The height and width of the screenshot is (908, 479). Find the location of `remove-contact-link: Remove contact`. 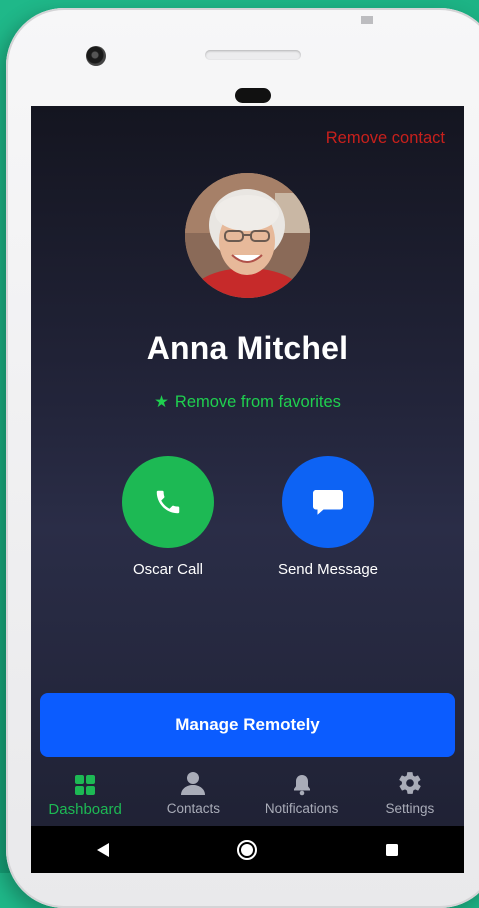

remove-contact-link: Remove contact is located at coordinates (385, 138).